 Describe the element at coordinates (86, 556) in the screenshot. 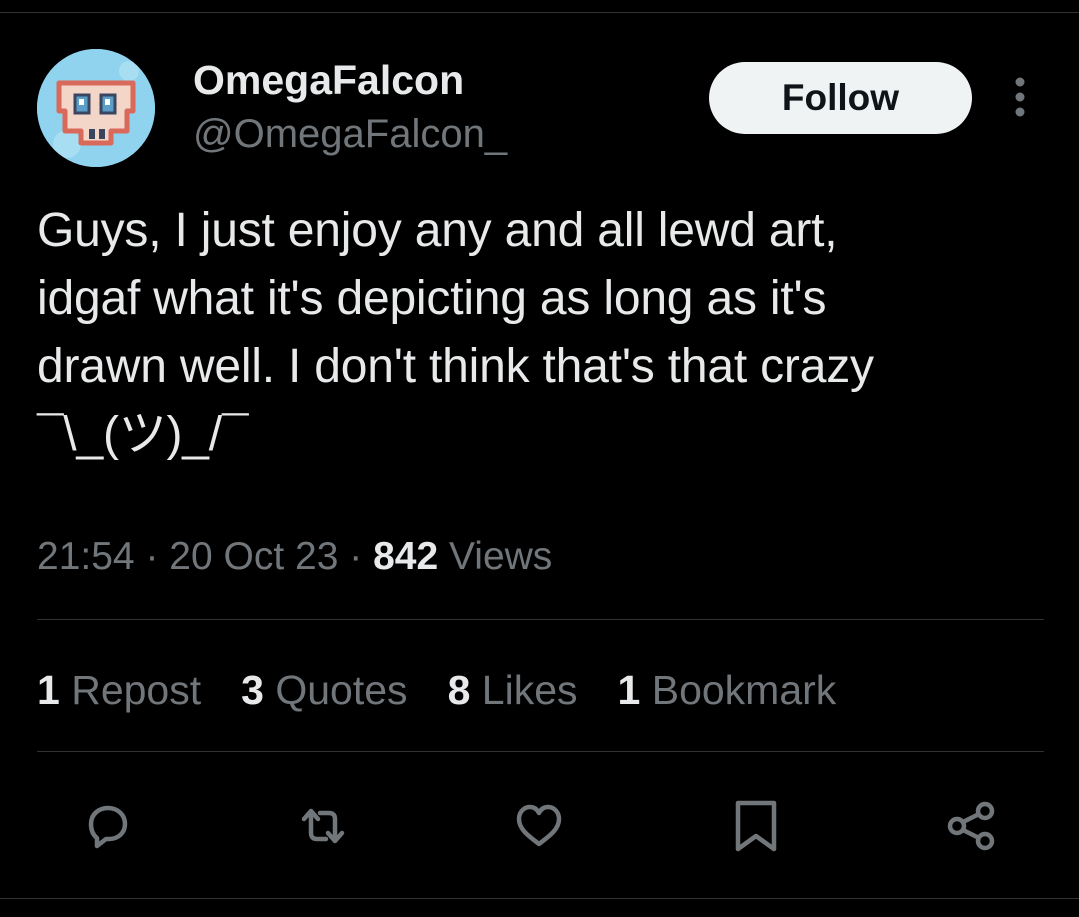

I see `tweet-time: 21:54` at that location.